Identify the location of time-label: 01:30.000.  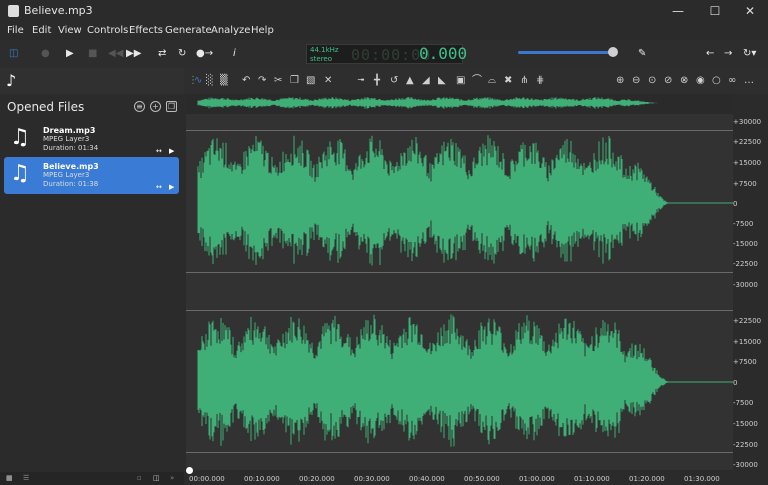
(702, 479).